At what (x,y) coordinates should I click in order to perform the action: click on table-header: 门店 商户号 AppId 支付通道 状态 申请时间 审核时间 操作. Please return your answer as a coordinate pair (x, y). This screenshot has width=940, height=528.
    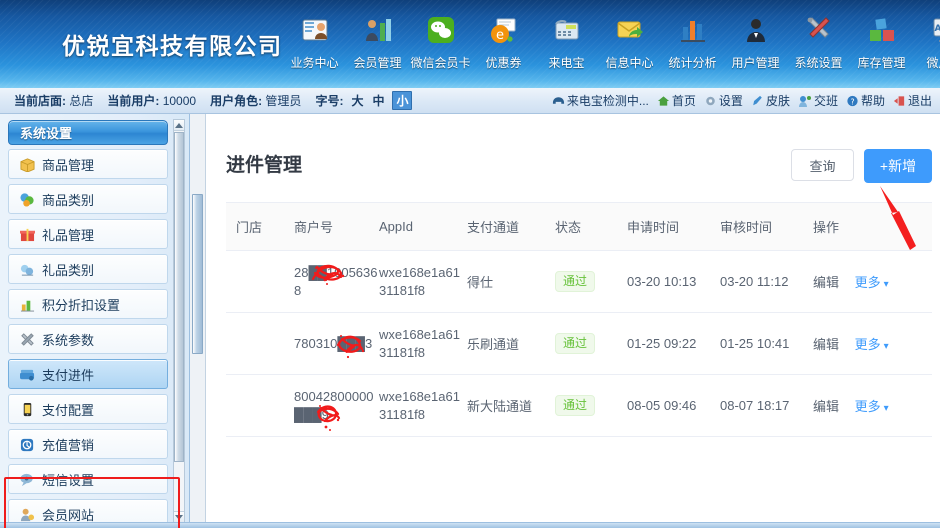
    Looking at the image, I should click on (579, 227).